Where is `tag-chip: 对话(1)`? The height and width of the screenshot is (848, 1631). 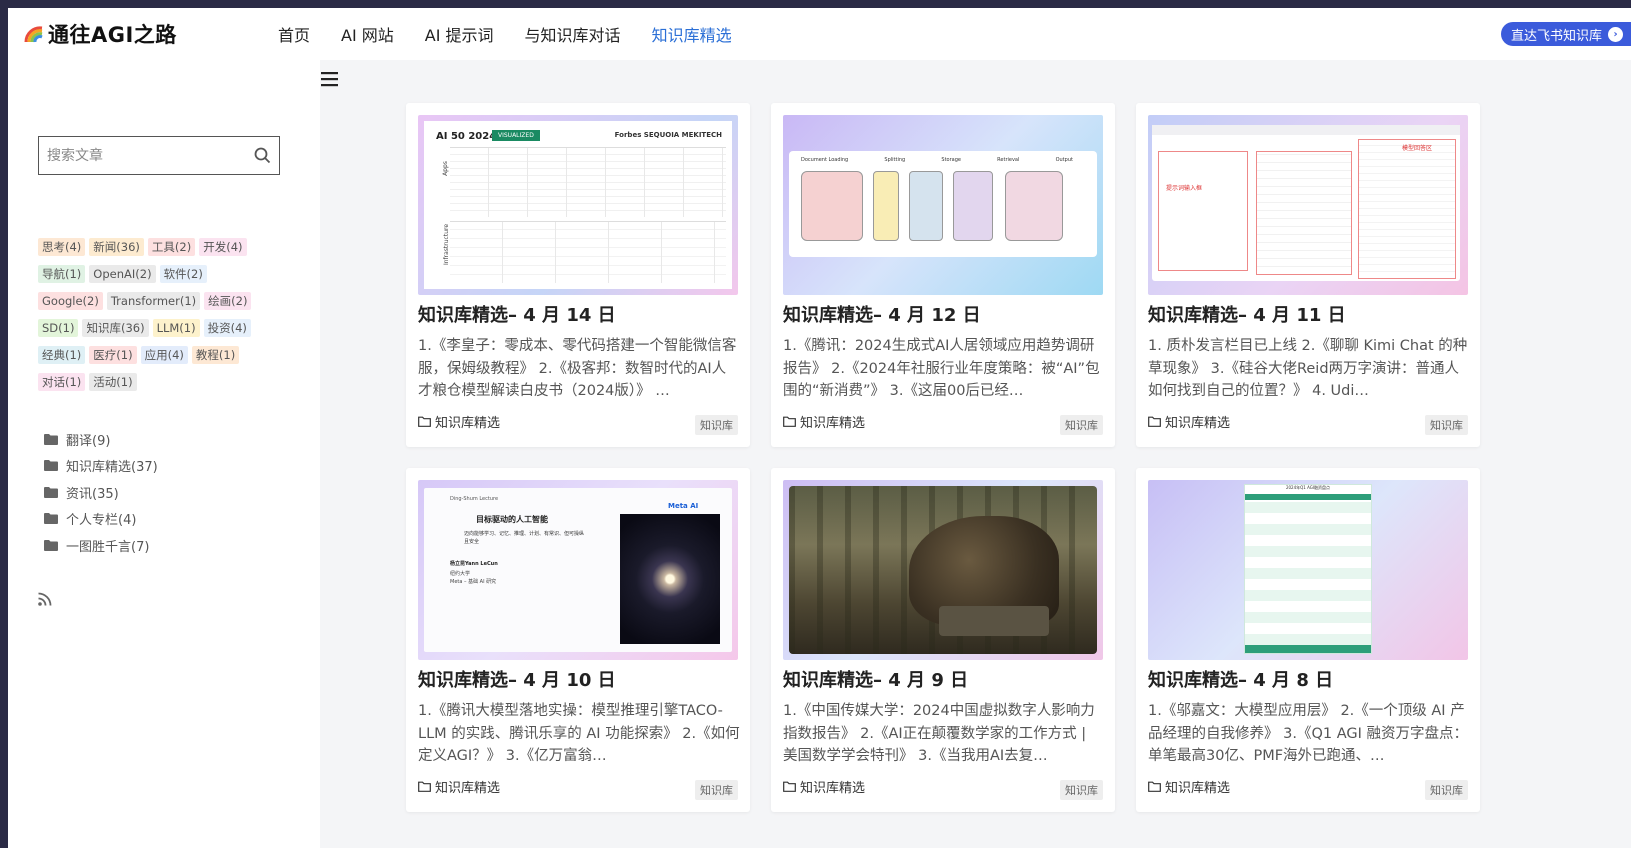 tag-chip: 对话(1) is located at coordinates (62, 382).